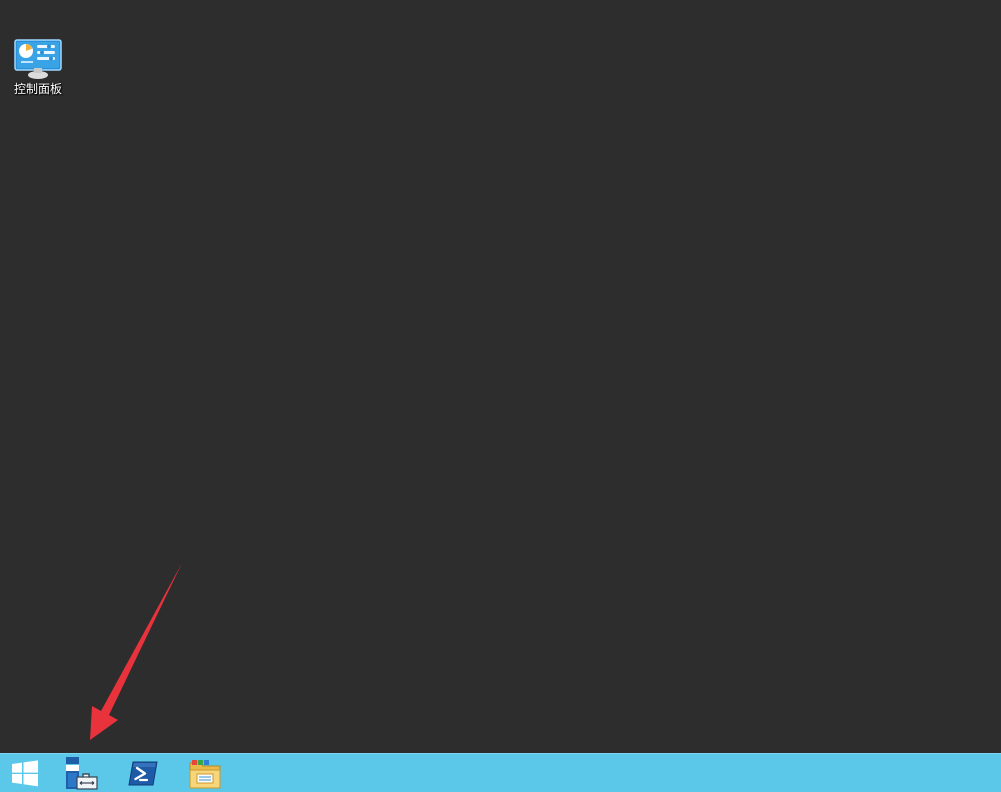  I want to click on file-explorer-icon, so click(205, 774).